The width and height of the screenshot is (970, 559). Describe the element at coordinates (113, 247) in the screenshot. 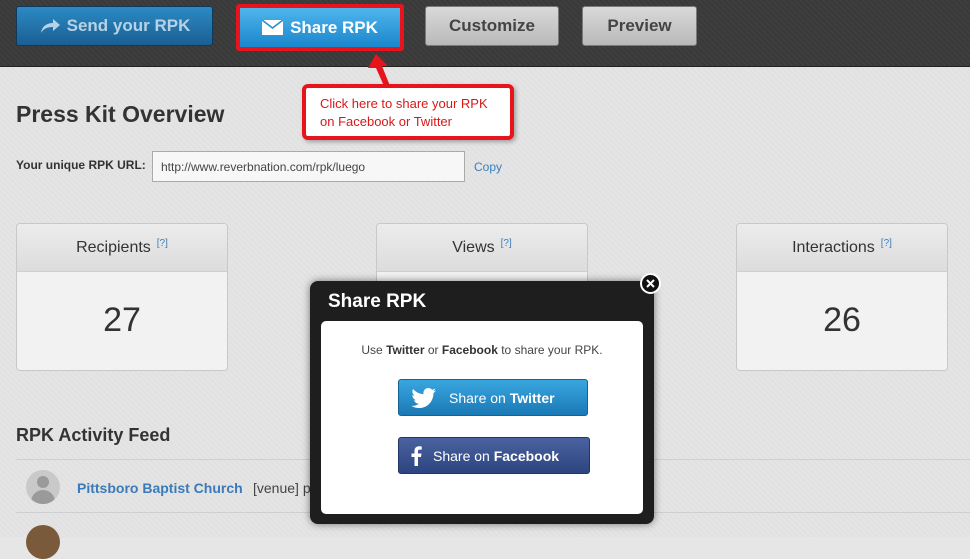

I see `recipients-stat-label: Recipients` at that location.